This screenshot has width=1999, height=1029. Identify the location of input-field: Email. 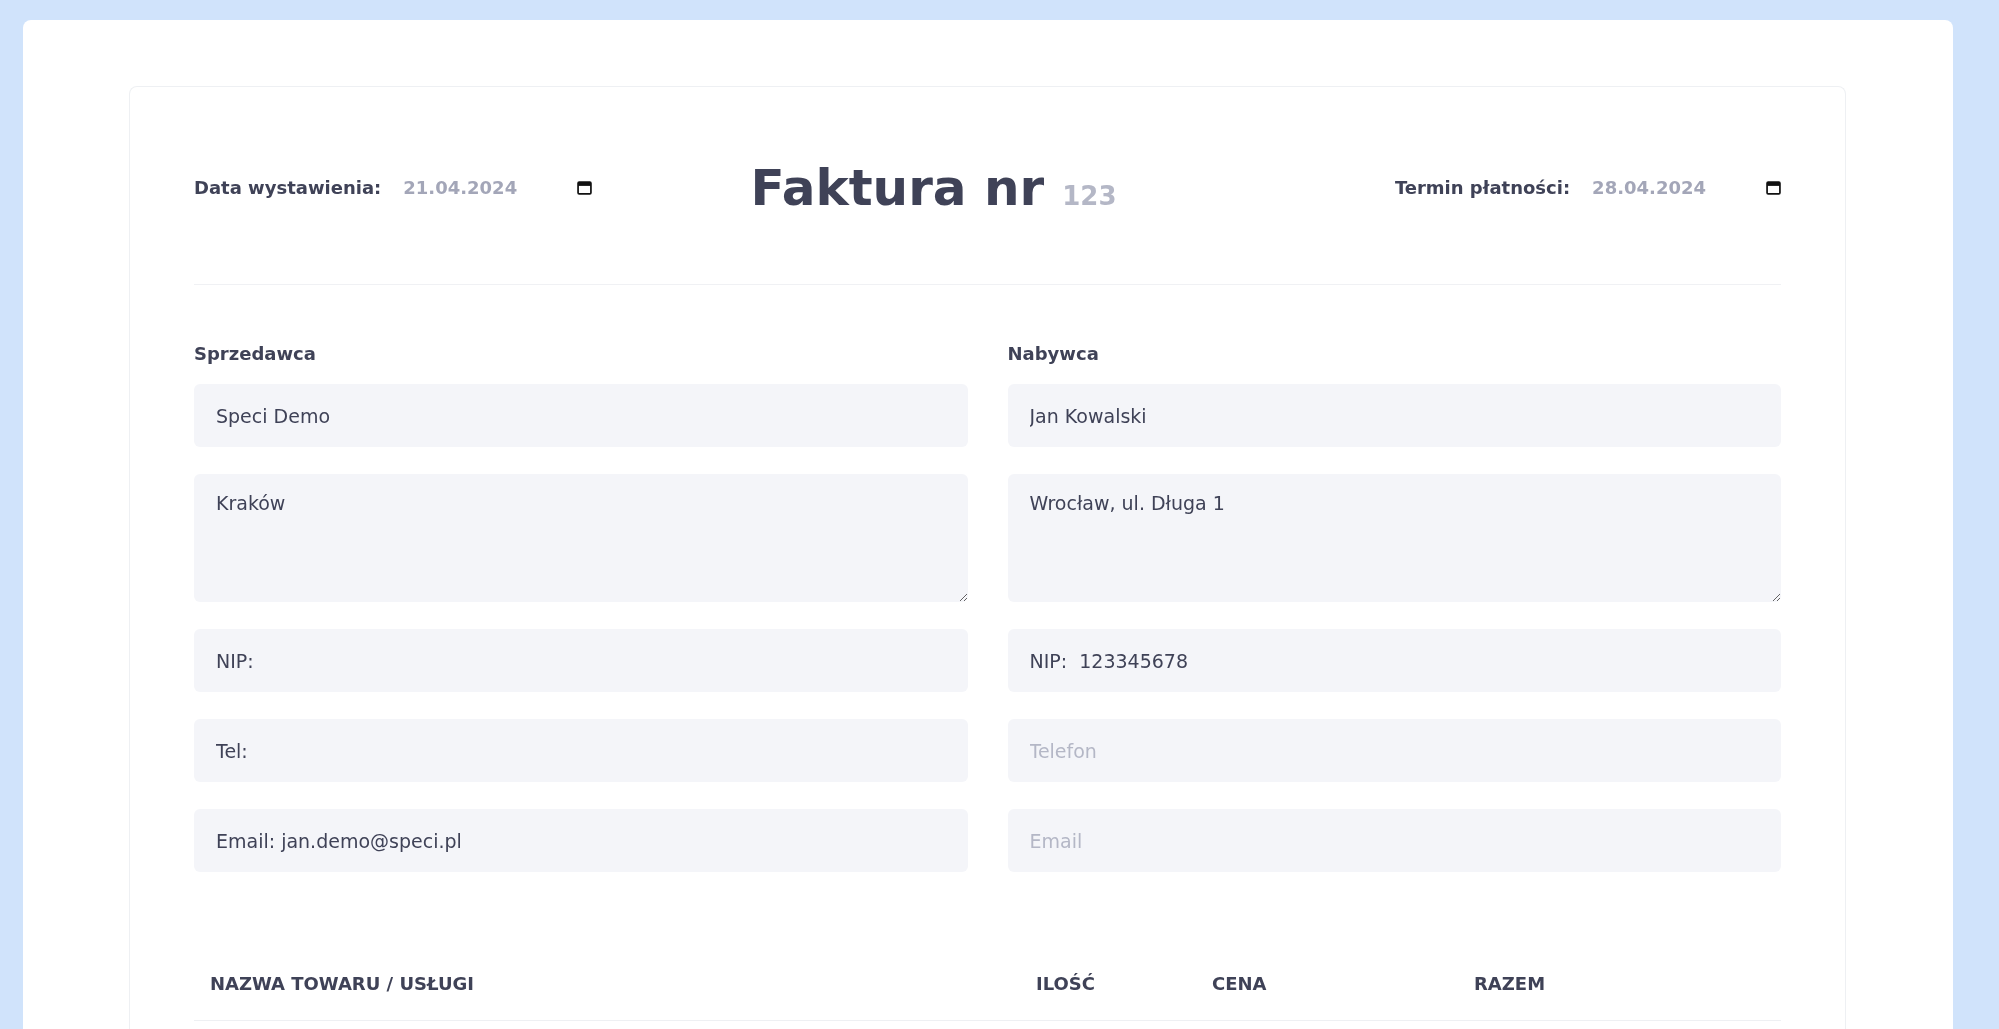
(1394, 840).